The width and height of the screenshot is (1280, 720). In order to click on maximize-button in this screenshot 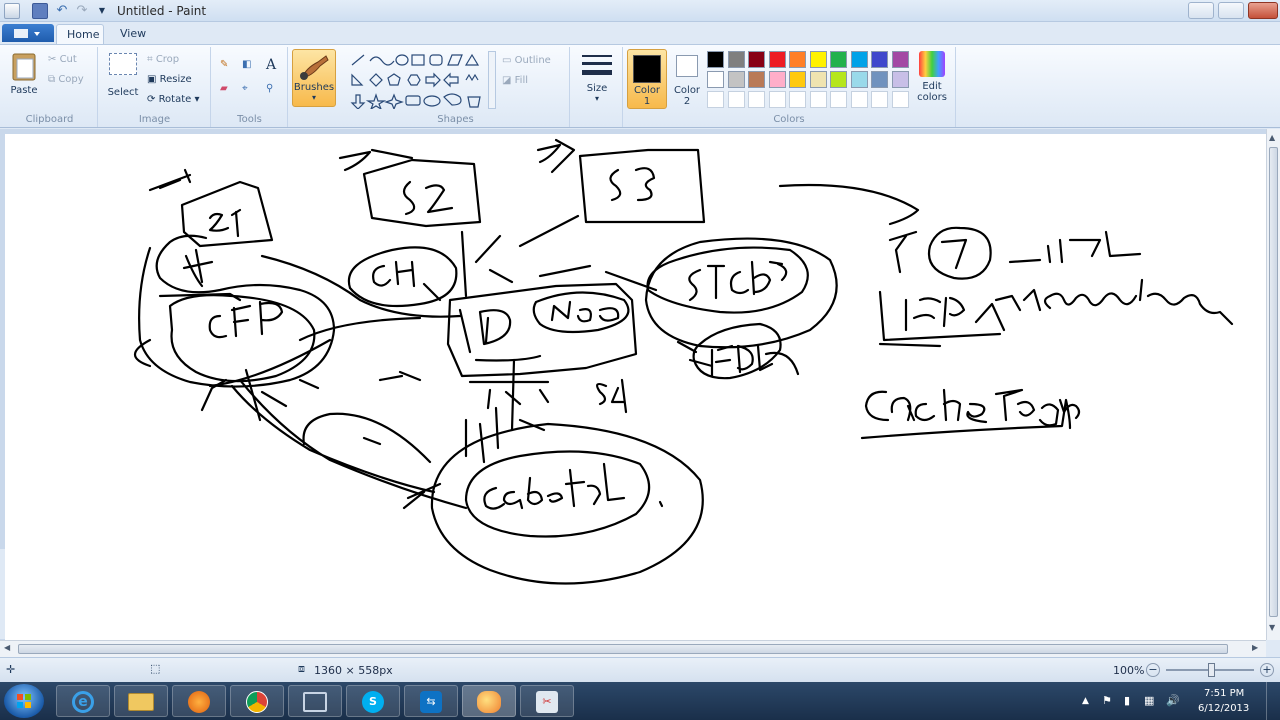, I will do `click(1231, 10)`.